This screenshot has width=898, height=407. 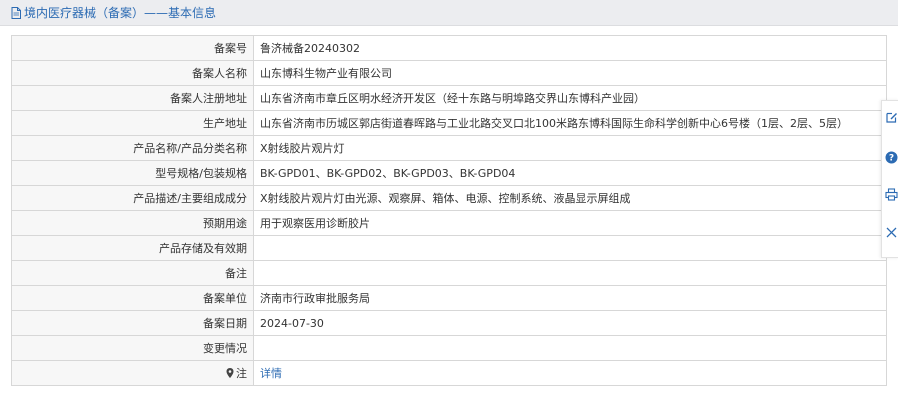 What do you see at coordinates (132, 323) in the screenshot?
I see `field-label: 备案日期` at bounding box center [132, 323].